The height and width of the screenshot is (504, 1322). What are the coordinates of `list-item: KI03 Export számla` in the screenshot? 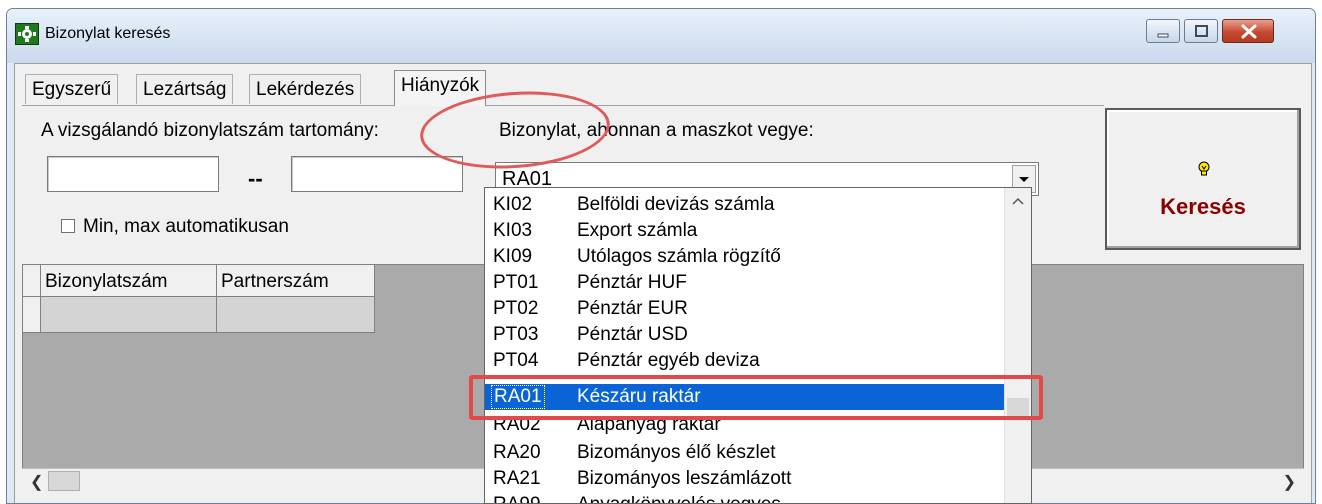 It's located at (745, 231).